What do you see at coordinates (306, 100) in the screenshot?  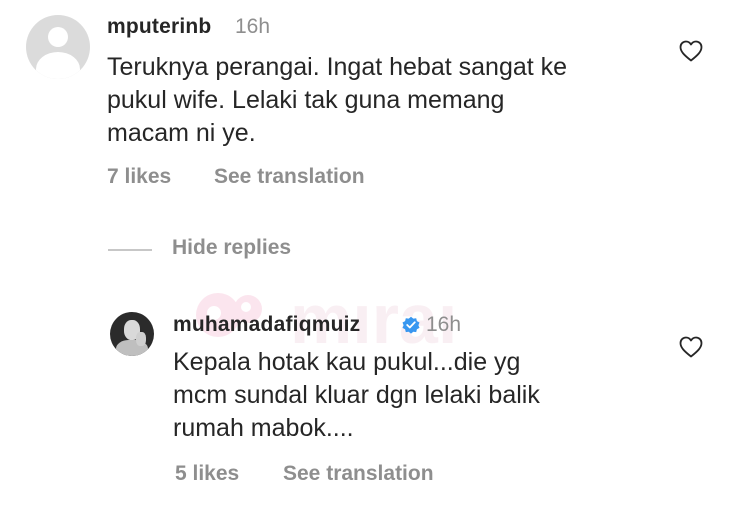 I see `comment-text-line: pukul wife. Lelaki tak guna memang` at bounding box center [306, 100].